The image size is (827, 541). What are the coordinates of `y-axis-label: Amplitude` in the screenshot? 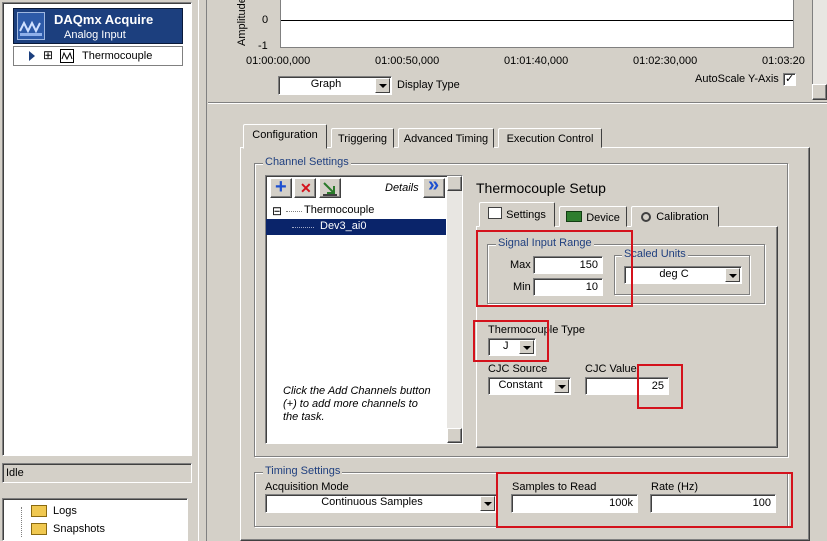 It's located at (242, 23).